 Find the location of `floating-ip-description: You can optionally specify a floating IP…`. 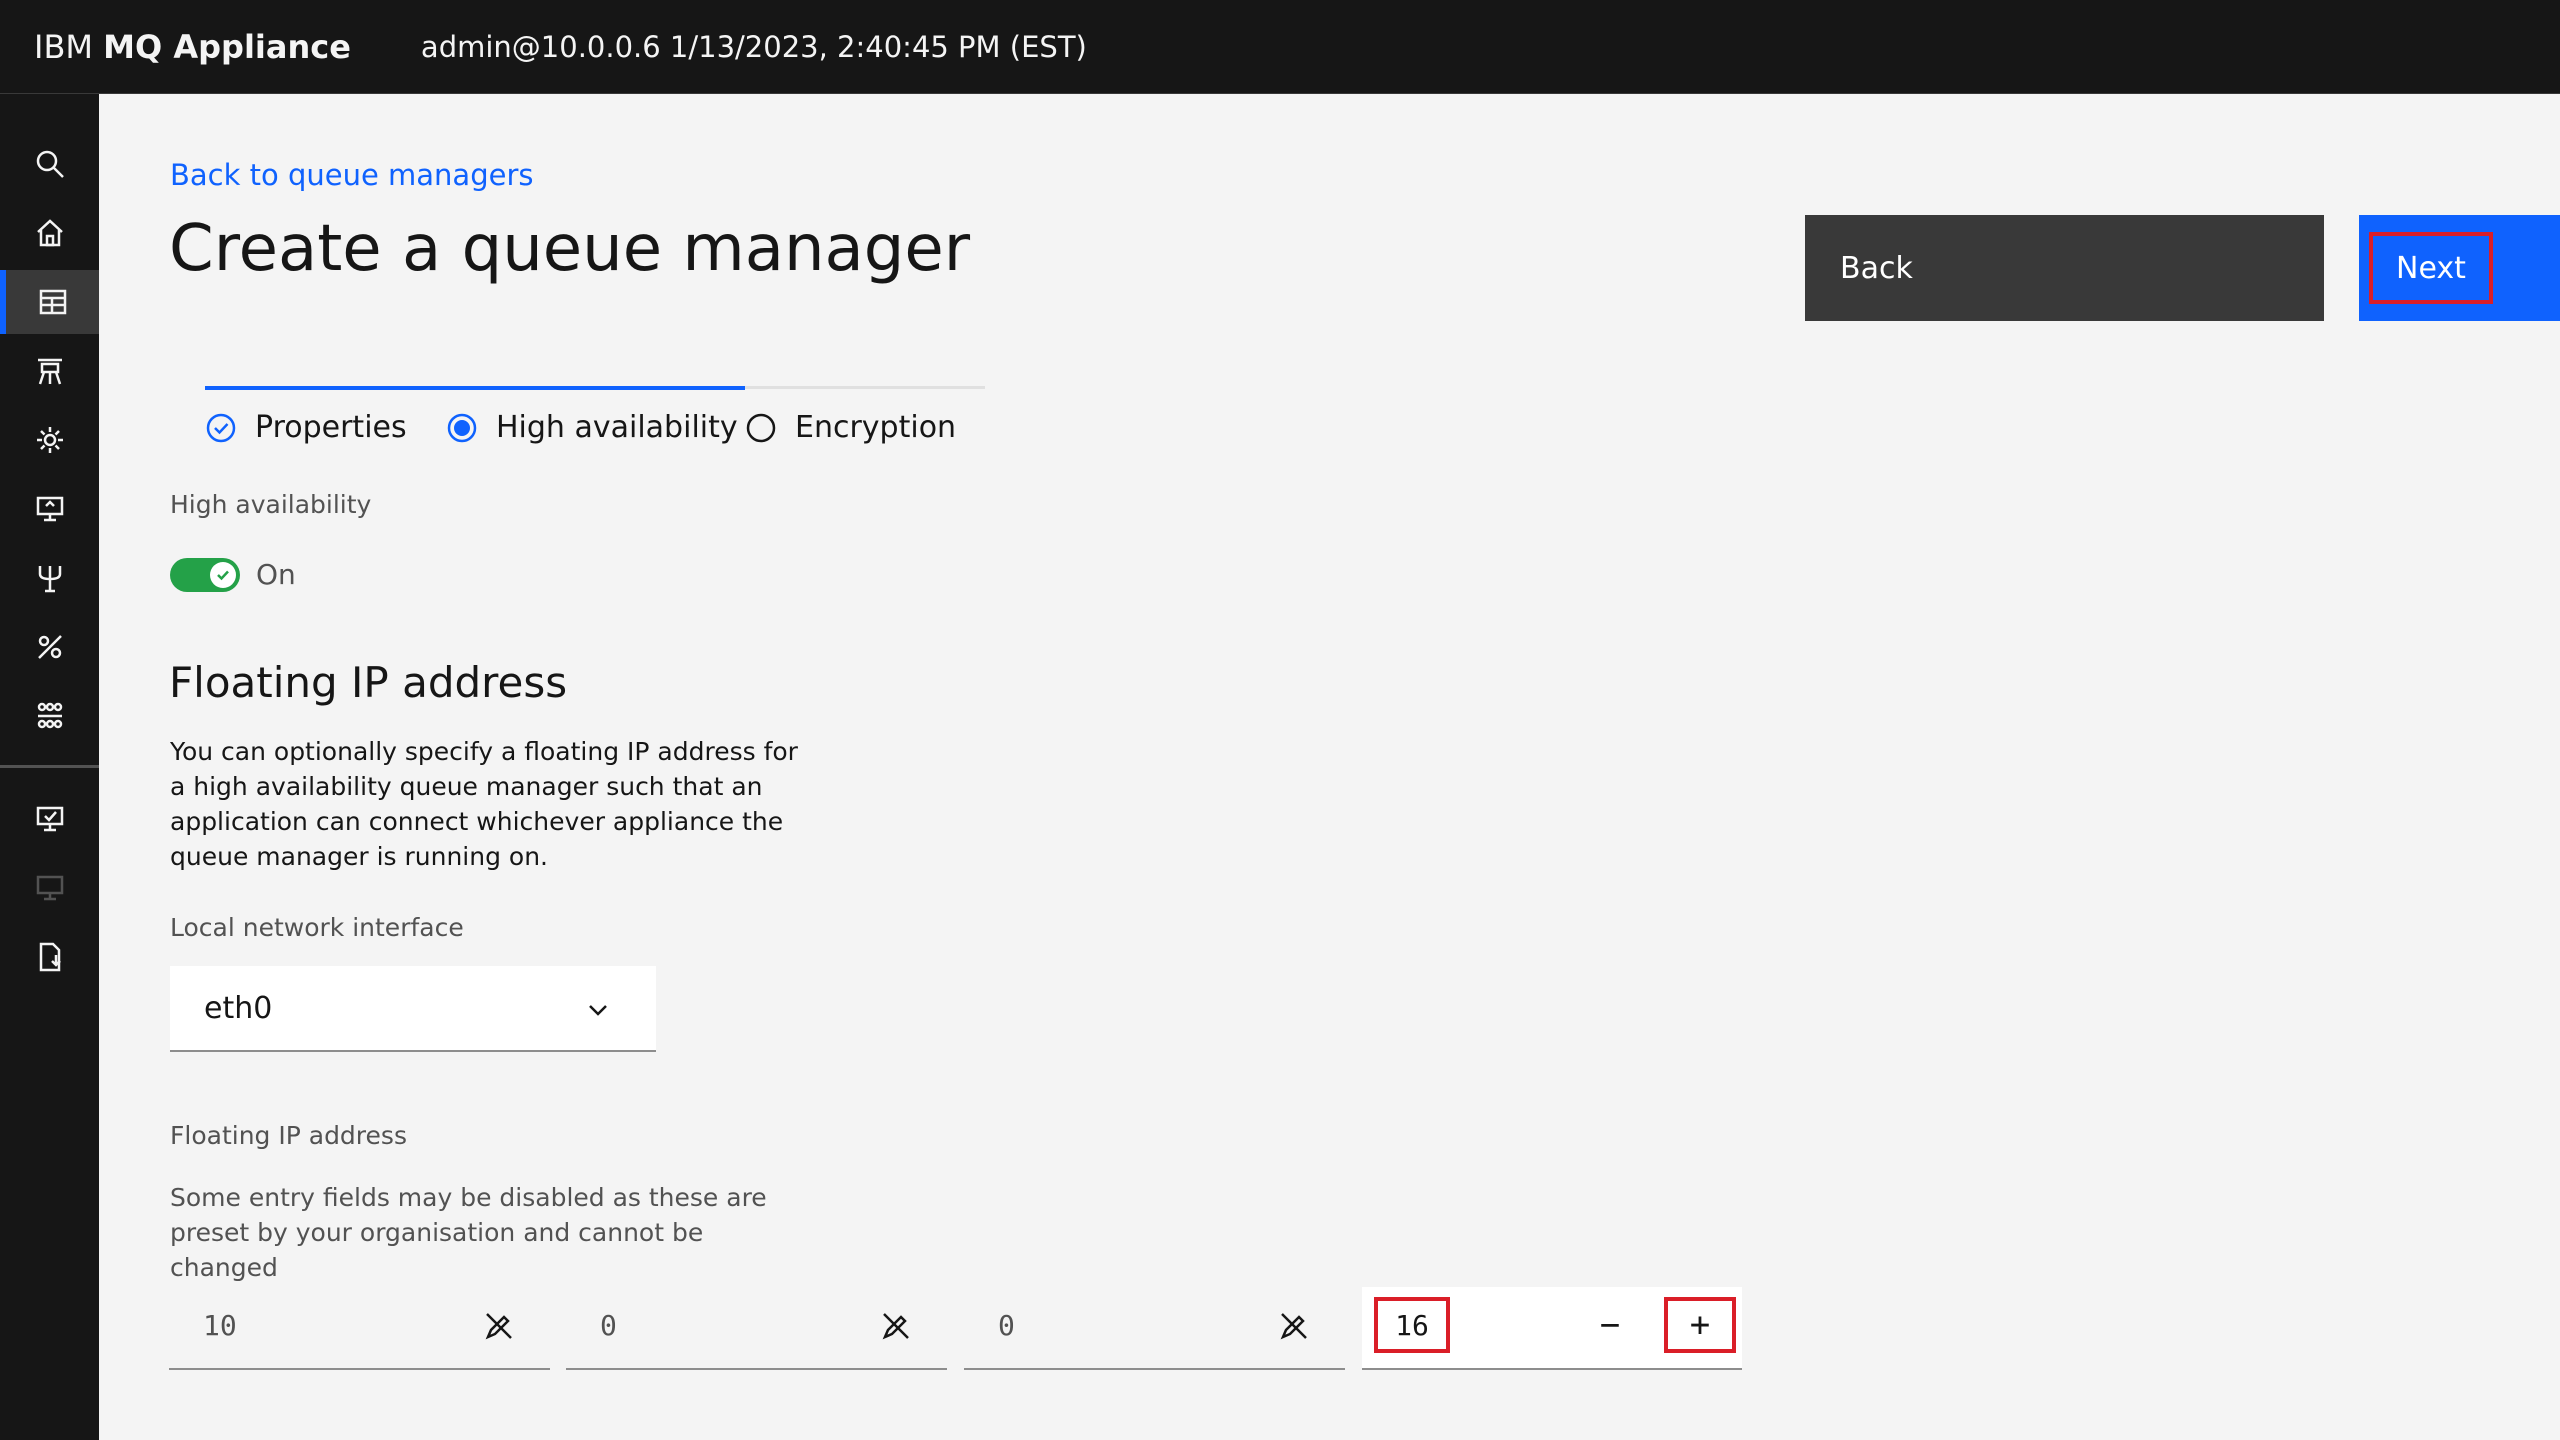

floating-ip-description: You can optionally specify a floating IP… is located at coordinates (484, 804).